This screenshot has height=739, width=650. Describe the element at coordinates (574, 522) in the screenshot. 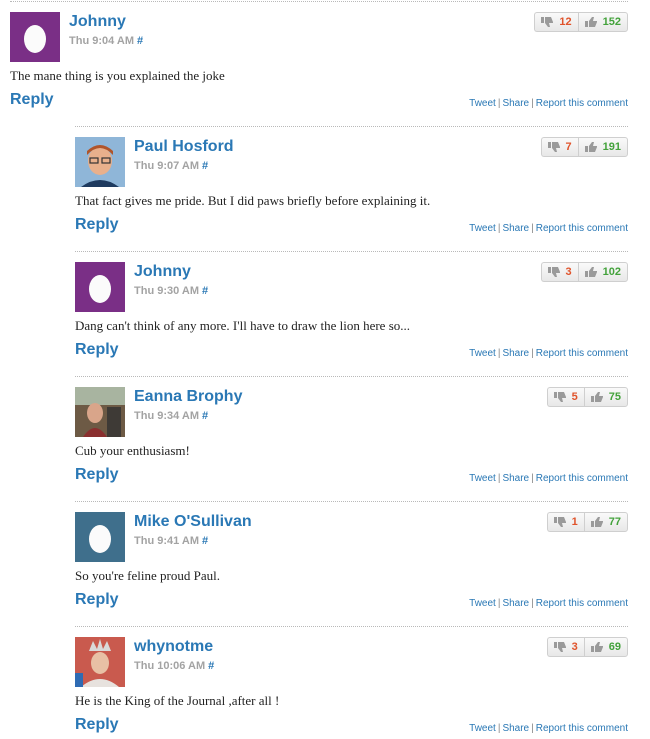

I see `downvote-count: 1` at that location.